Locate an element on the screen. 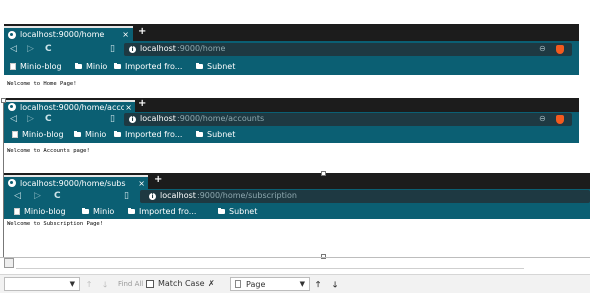 The image size is (590, 293). bookmark-label: Subnet is located at coordinates (221, 134).